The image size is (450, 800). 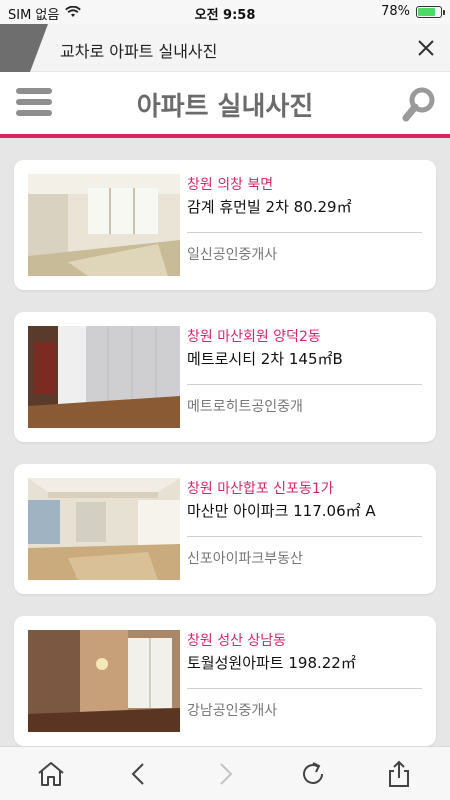 I want to click on listing-agency: 일신공인중개사, so click(x=232, y=255).